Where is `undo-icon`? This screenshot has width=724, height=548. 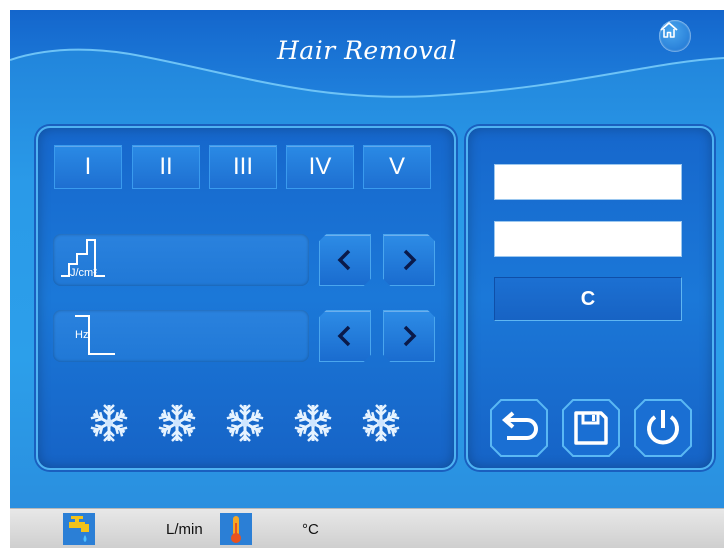 undo-icon is located at coordinates (519, 425).